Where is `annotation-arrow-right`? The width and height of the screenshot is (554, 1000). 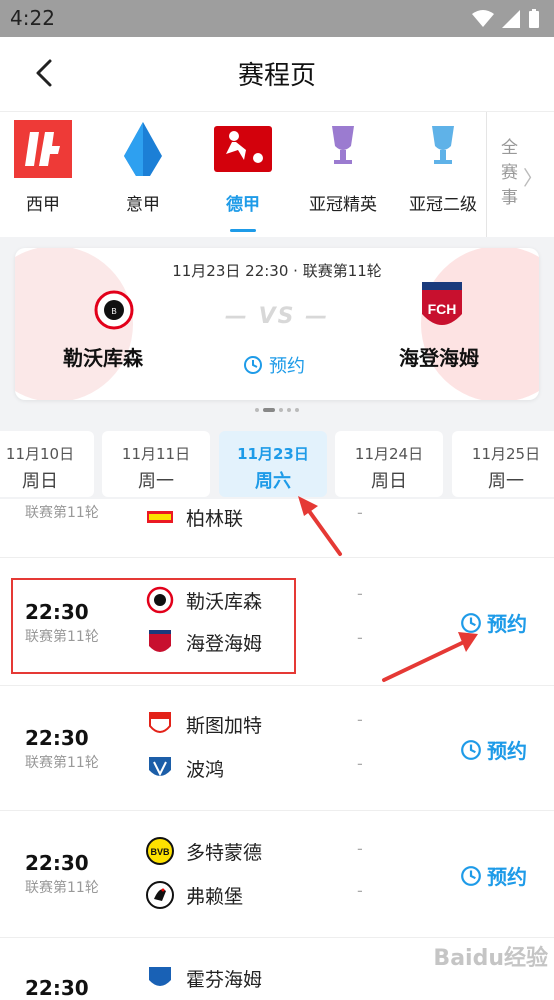
annotation-arrow-right is located at coordinates (430, 657).